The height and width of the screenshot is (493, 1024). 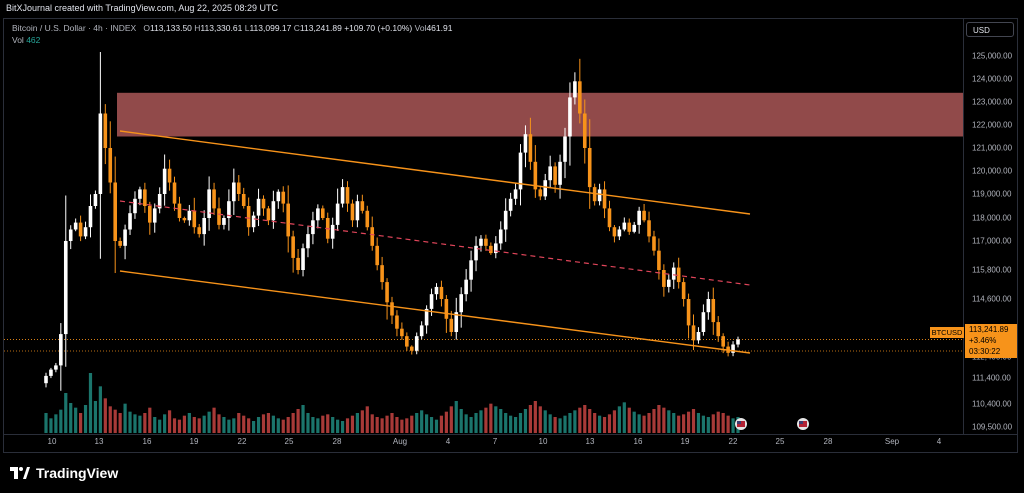 What do you see at coordinates (992, 427) in the screenshot?
I see `price-tick-label: 109,500.00` at bounding box center [992, 427].